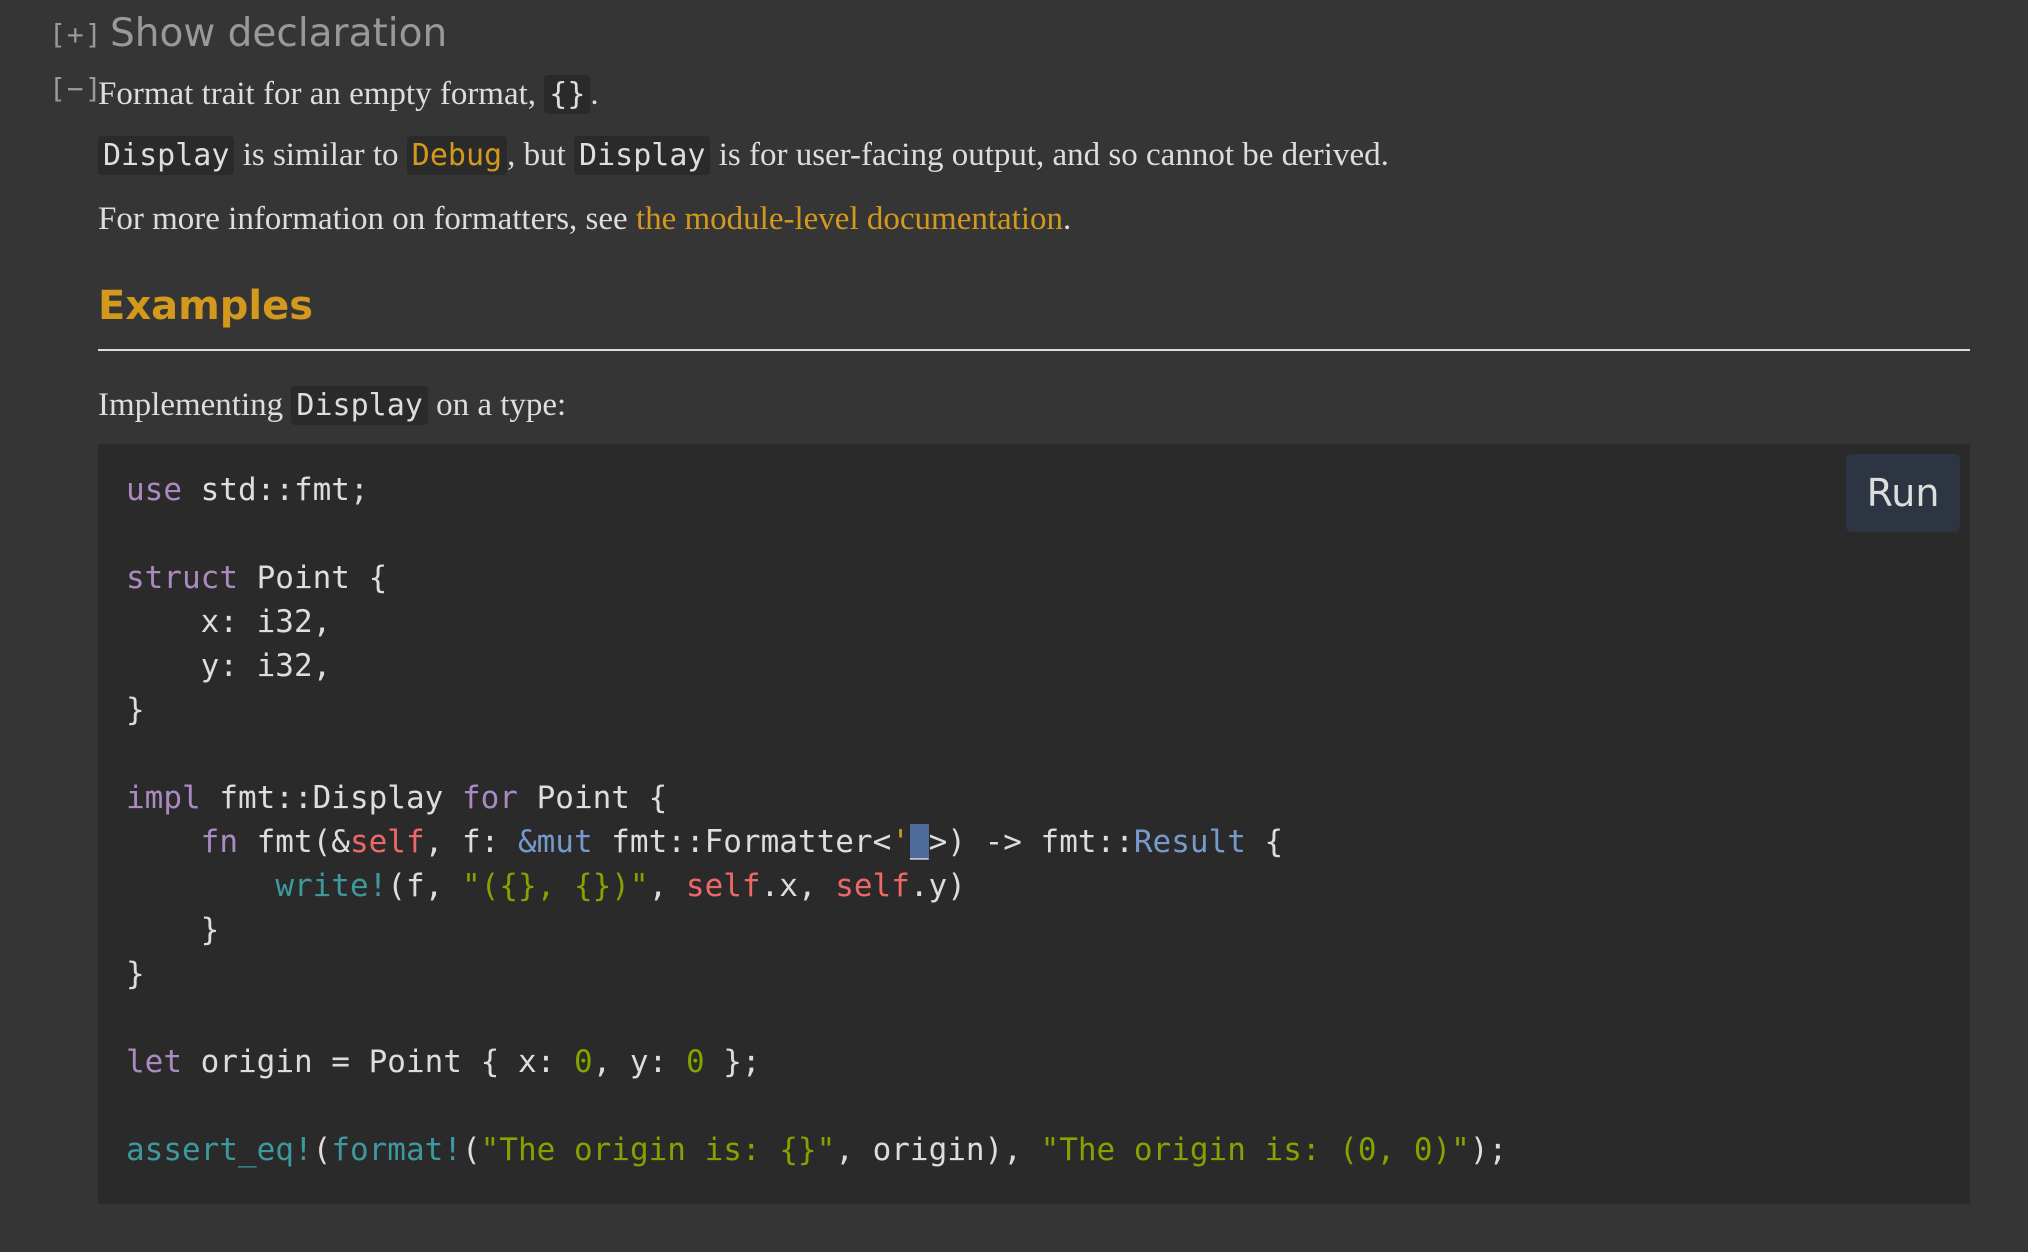 This screenshot has height=1252, width=2028. Describe the element at coordinates (594, 94) in the screenshot. I see `summary-end: .` at that location.